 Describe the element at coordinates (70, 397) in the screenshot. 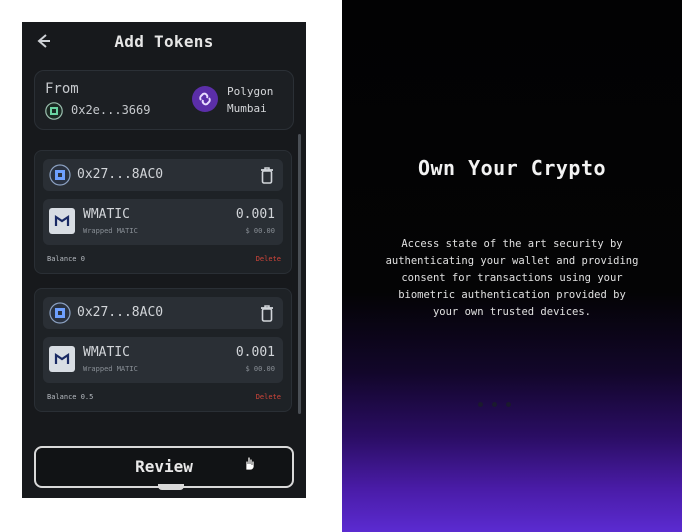

I see `token-balance: Balance 0.5` at that location.